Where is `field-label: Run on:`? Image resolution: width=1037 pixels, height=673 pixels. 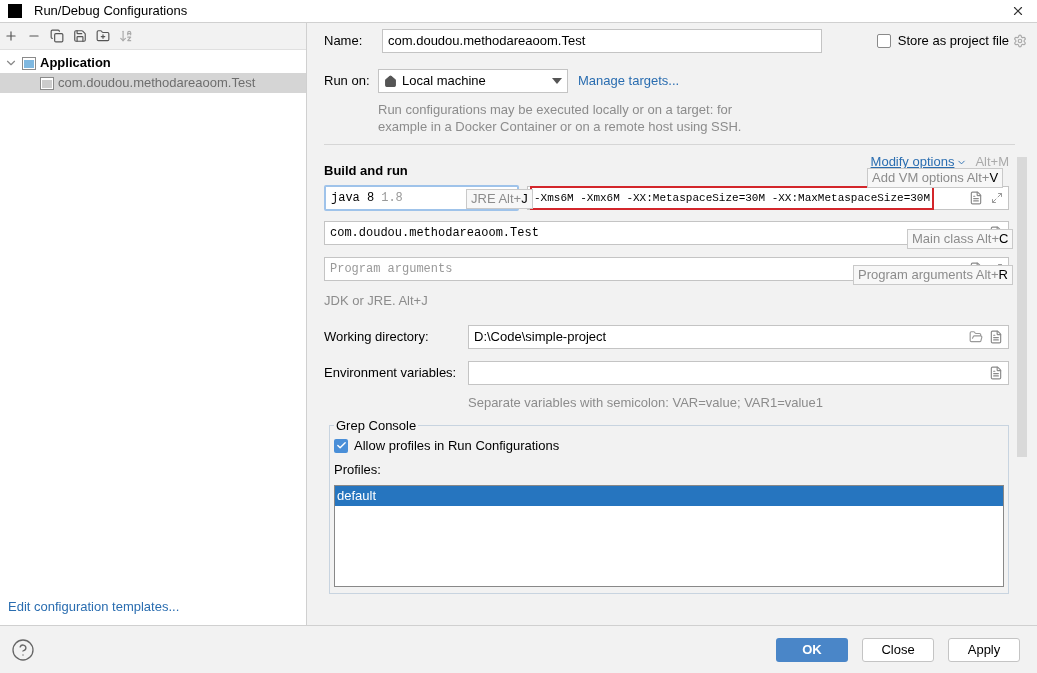
field-label: Run on: is located at coordinates (347, 81).